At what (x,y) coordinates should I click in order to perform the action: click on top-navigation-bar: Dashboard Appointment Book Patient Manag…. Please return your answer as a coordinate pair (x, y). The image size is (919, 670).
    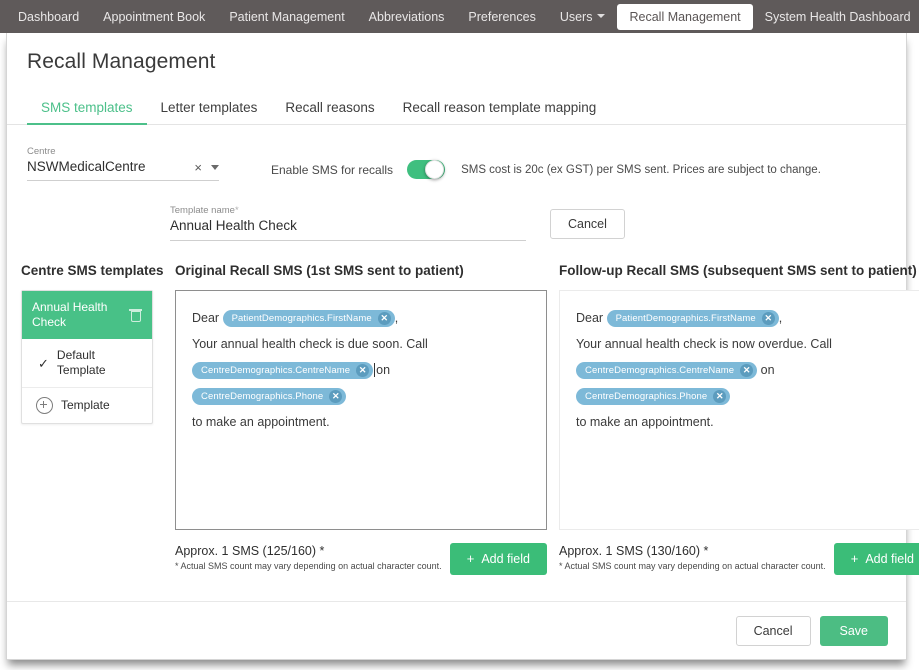
    Looking at the image, I should click on (459, 16).